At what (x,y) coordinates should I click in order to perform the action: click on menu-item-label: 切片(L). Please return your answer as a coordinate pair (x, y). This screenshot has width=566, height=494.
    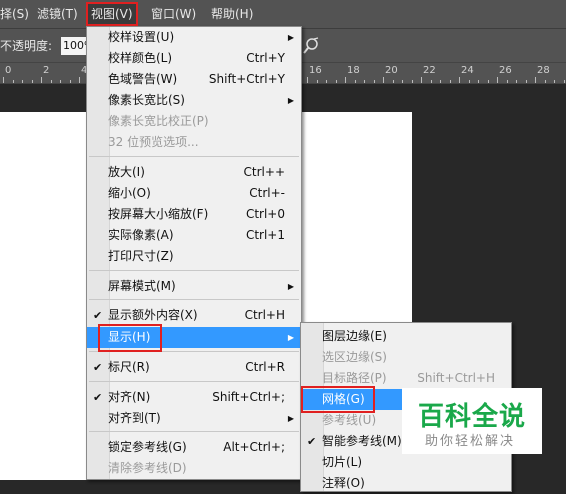
    Looking at the image, I should click on (342, 462).